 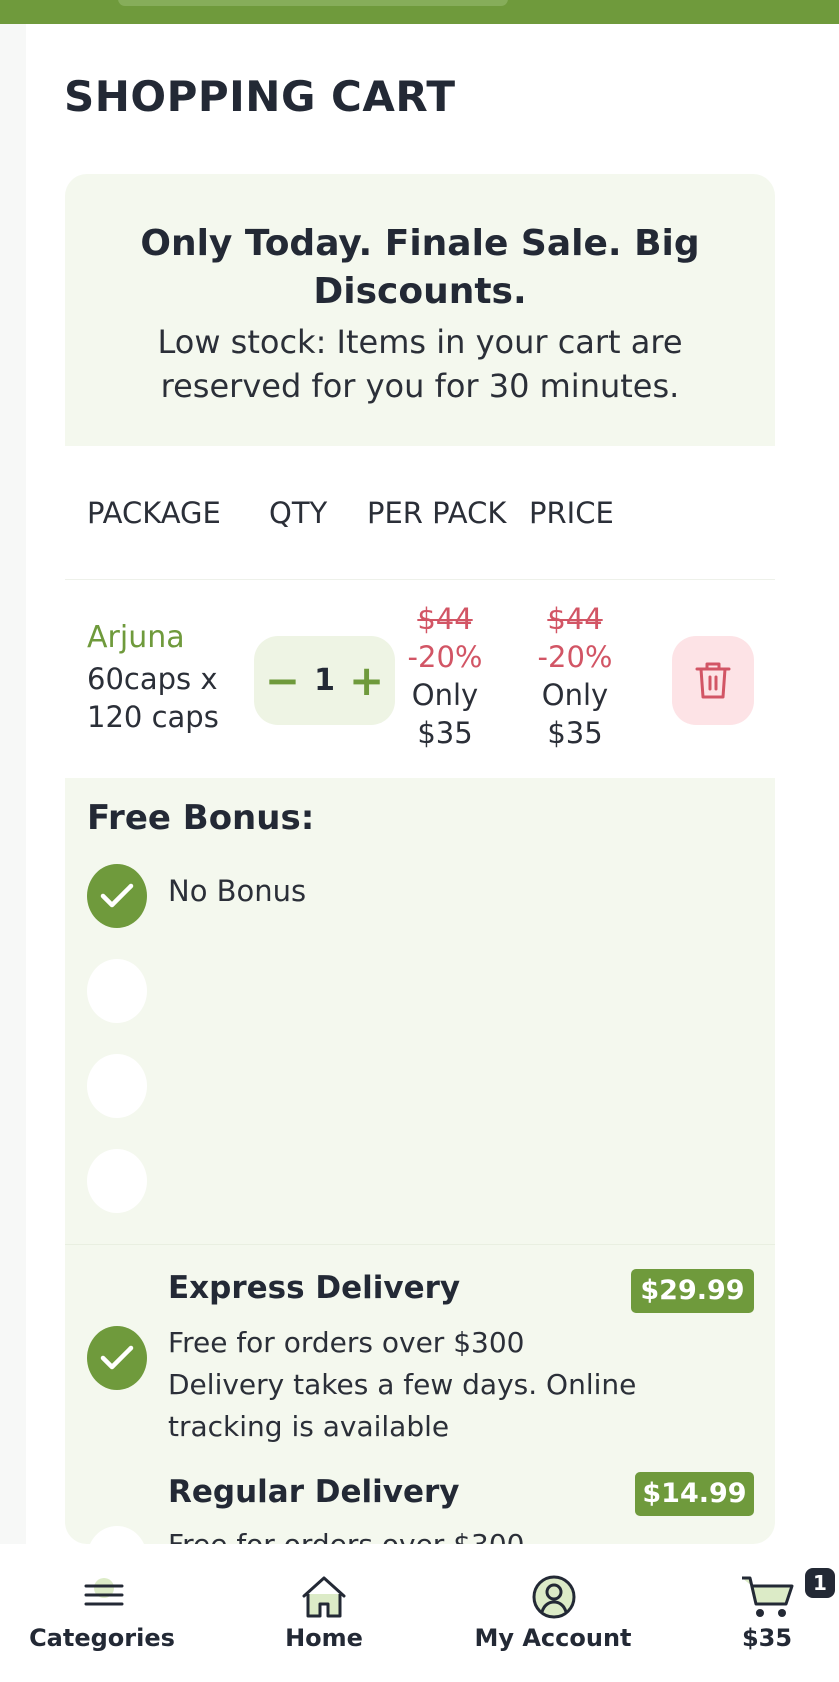 I want to click on increase-button: +, so click(x=366, y=680).